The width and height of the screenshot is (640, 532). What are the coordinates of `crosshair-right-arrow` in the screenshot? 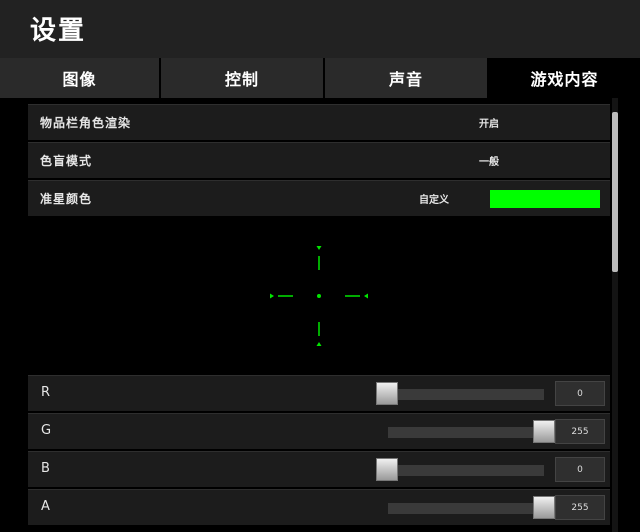 It's located at (366, 296).